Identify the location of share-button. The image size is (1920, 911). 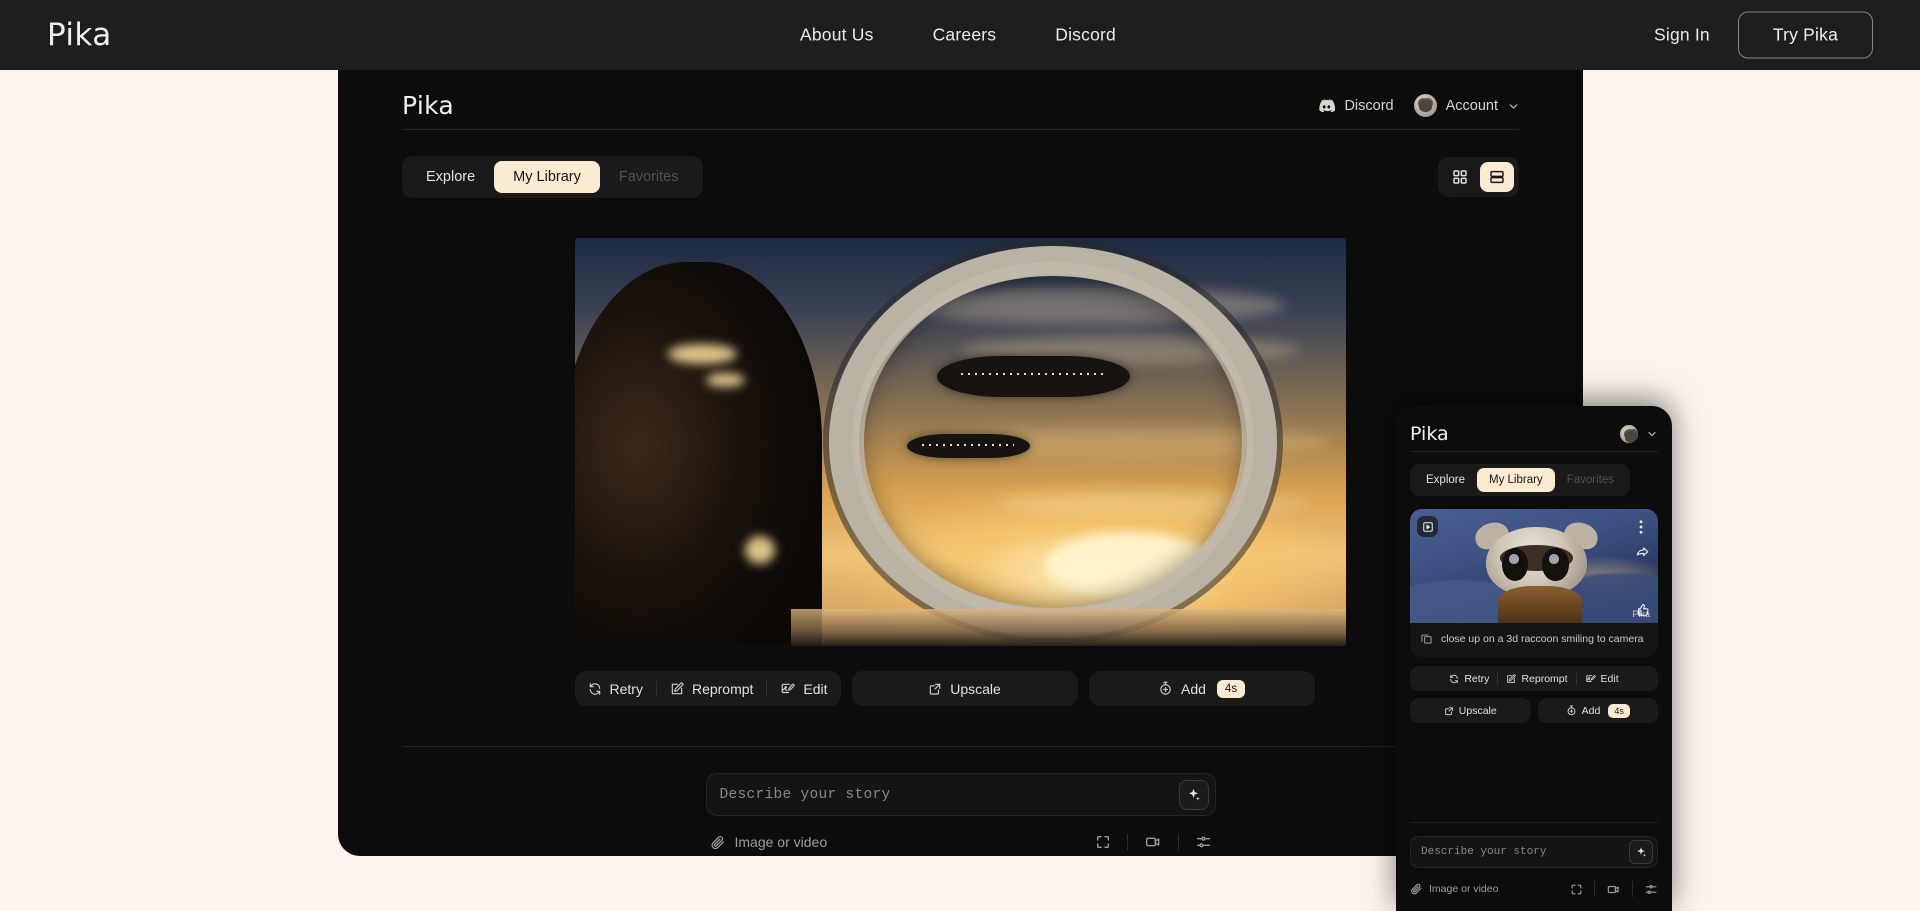
(1642, 551).